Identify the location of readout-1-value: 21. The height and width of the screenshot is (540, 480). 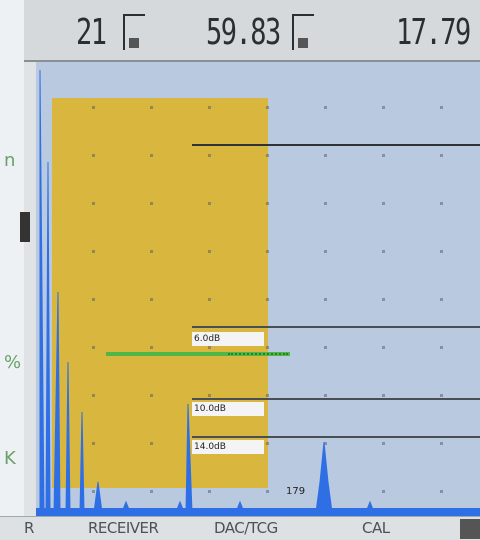
(91, 32).